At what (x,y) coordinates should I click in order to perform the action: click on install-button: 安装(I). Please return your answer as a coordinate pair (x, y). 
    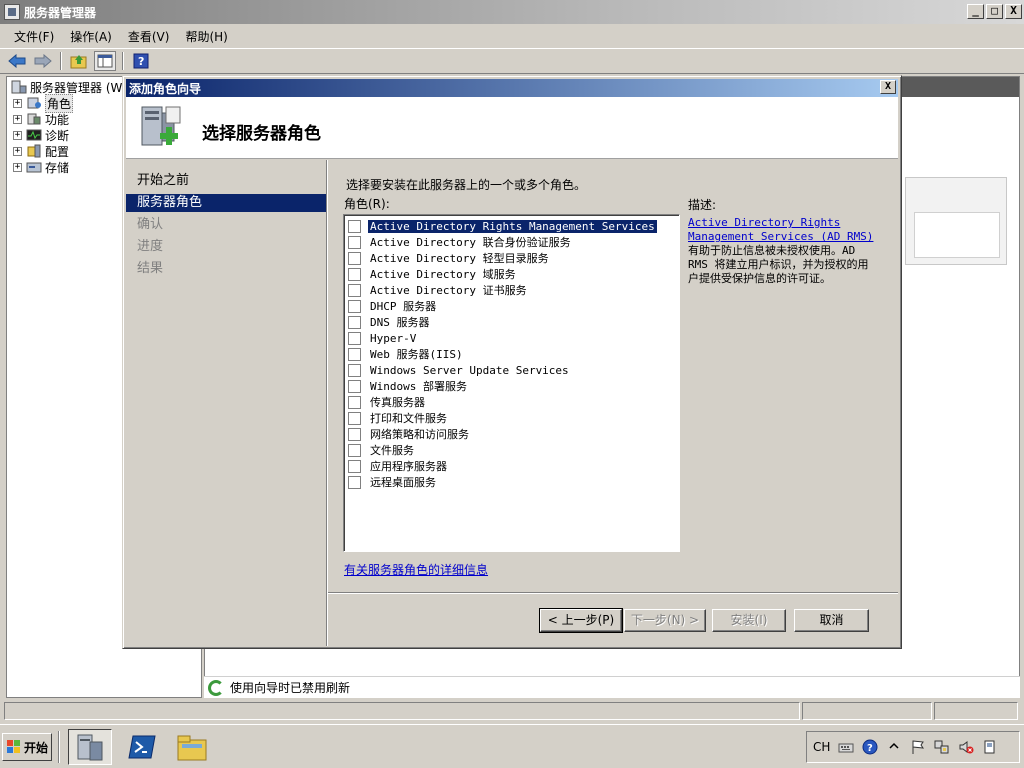
    Looking at the image, I should click on (749, 620).